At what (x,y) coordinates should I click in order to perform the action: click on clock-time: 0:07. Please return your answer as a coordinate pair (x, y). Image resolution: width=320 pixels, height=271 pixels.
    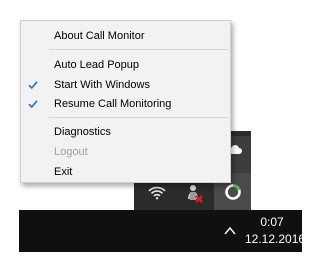
    Looking at the image, I should click on (272, 222).